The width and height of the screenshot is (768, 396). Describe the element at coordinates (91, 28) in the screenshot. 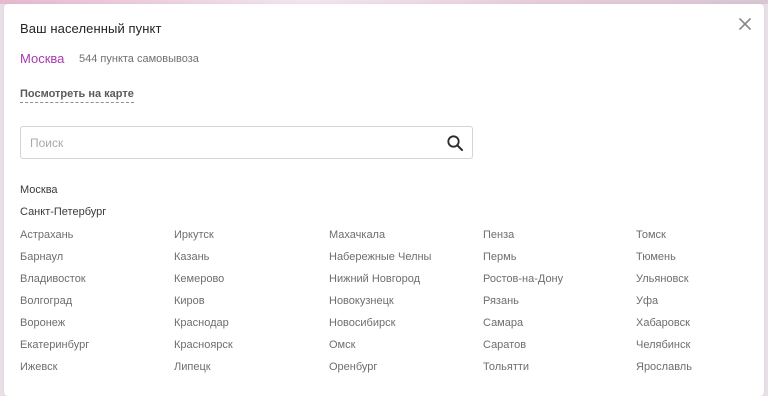

I see `dialog-title: Ваш населенный пункт` at that location.